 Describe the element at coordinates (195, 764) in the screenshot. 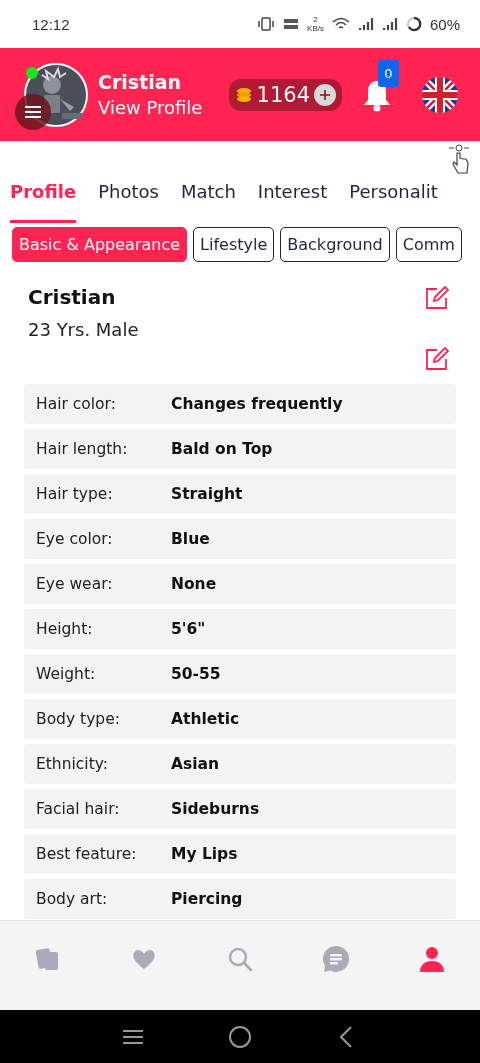

I see `detail-value: Asian` at that location.